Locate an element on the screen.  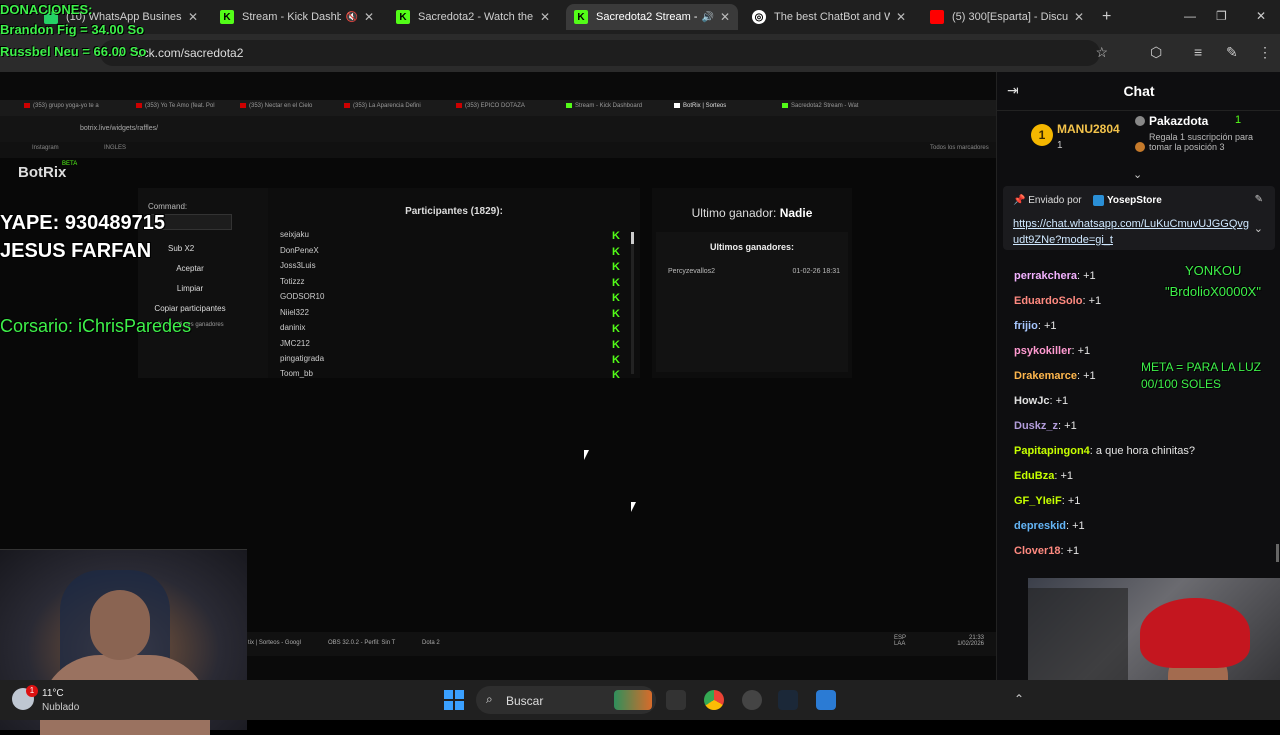
url-input: ⚙ kick.com/sacredota2 ☆ is located at coordinates (604, 53).